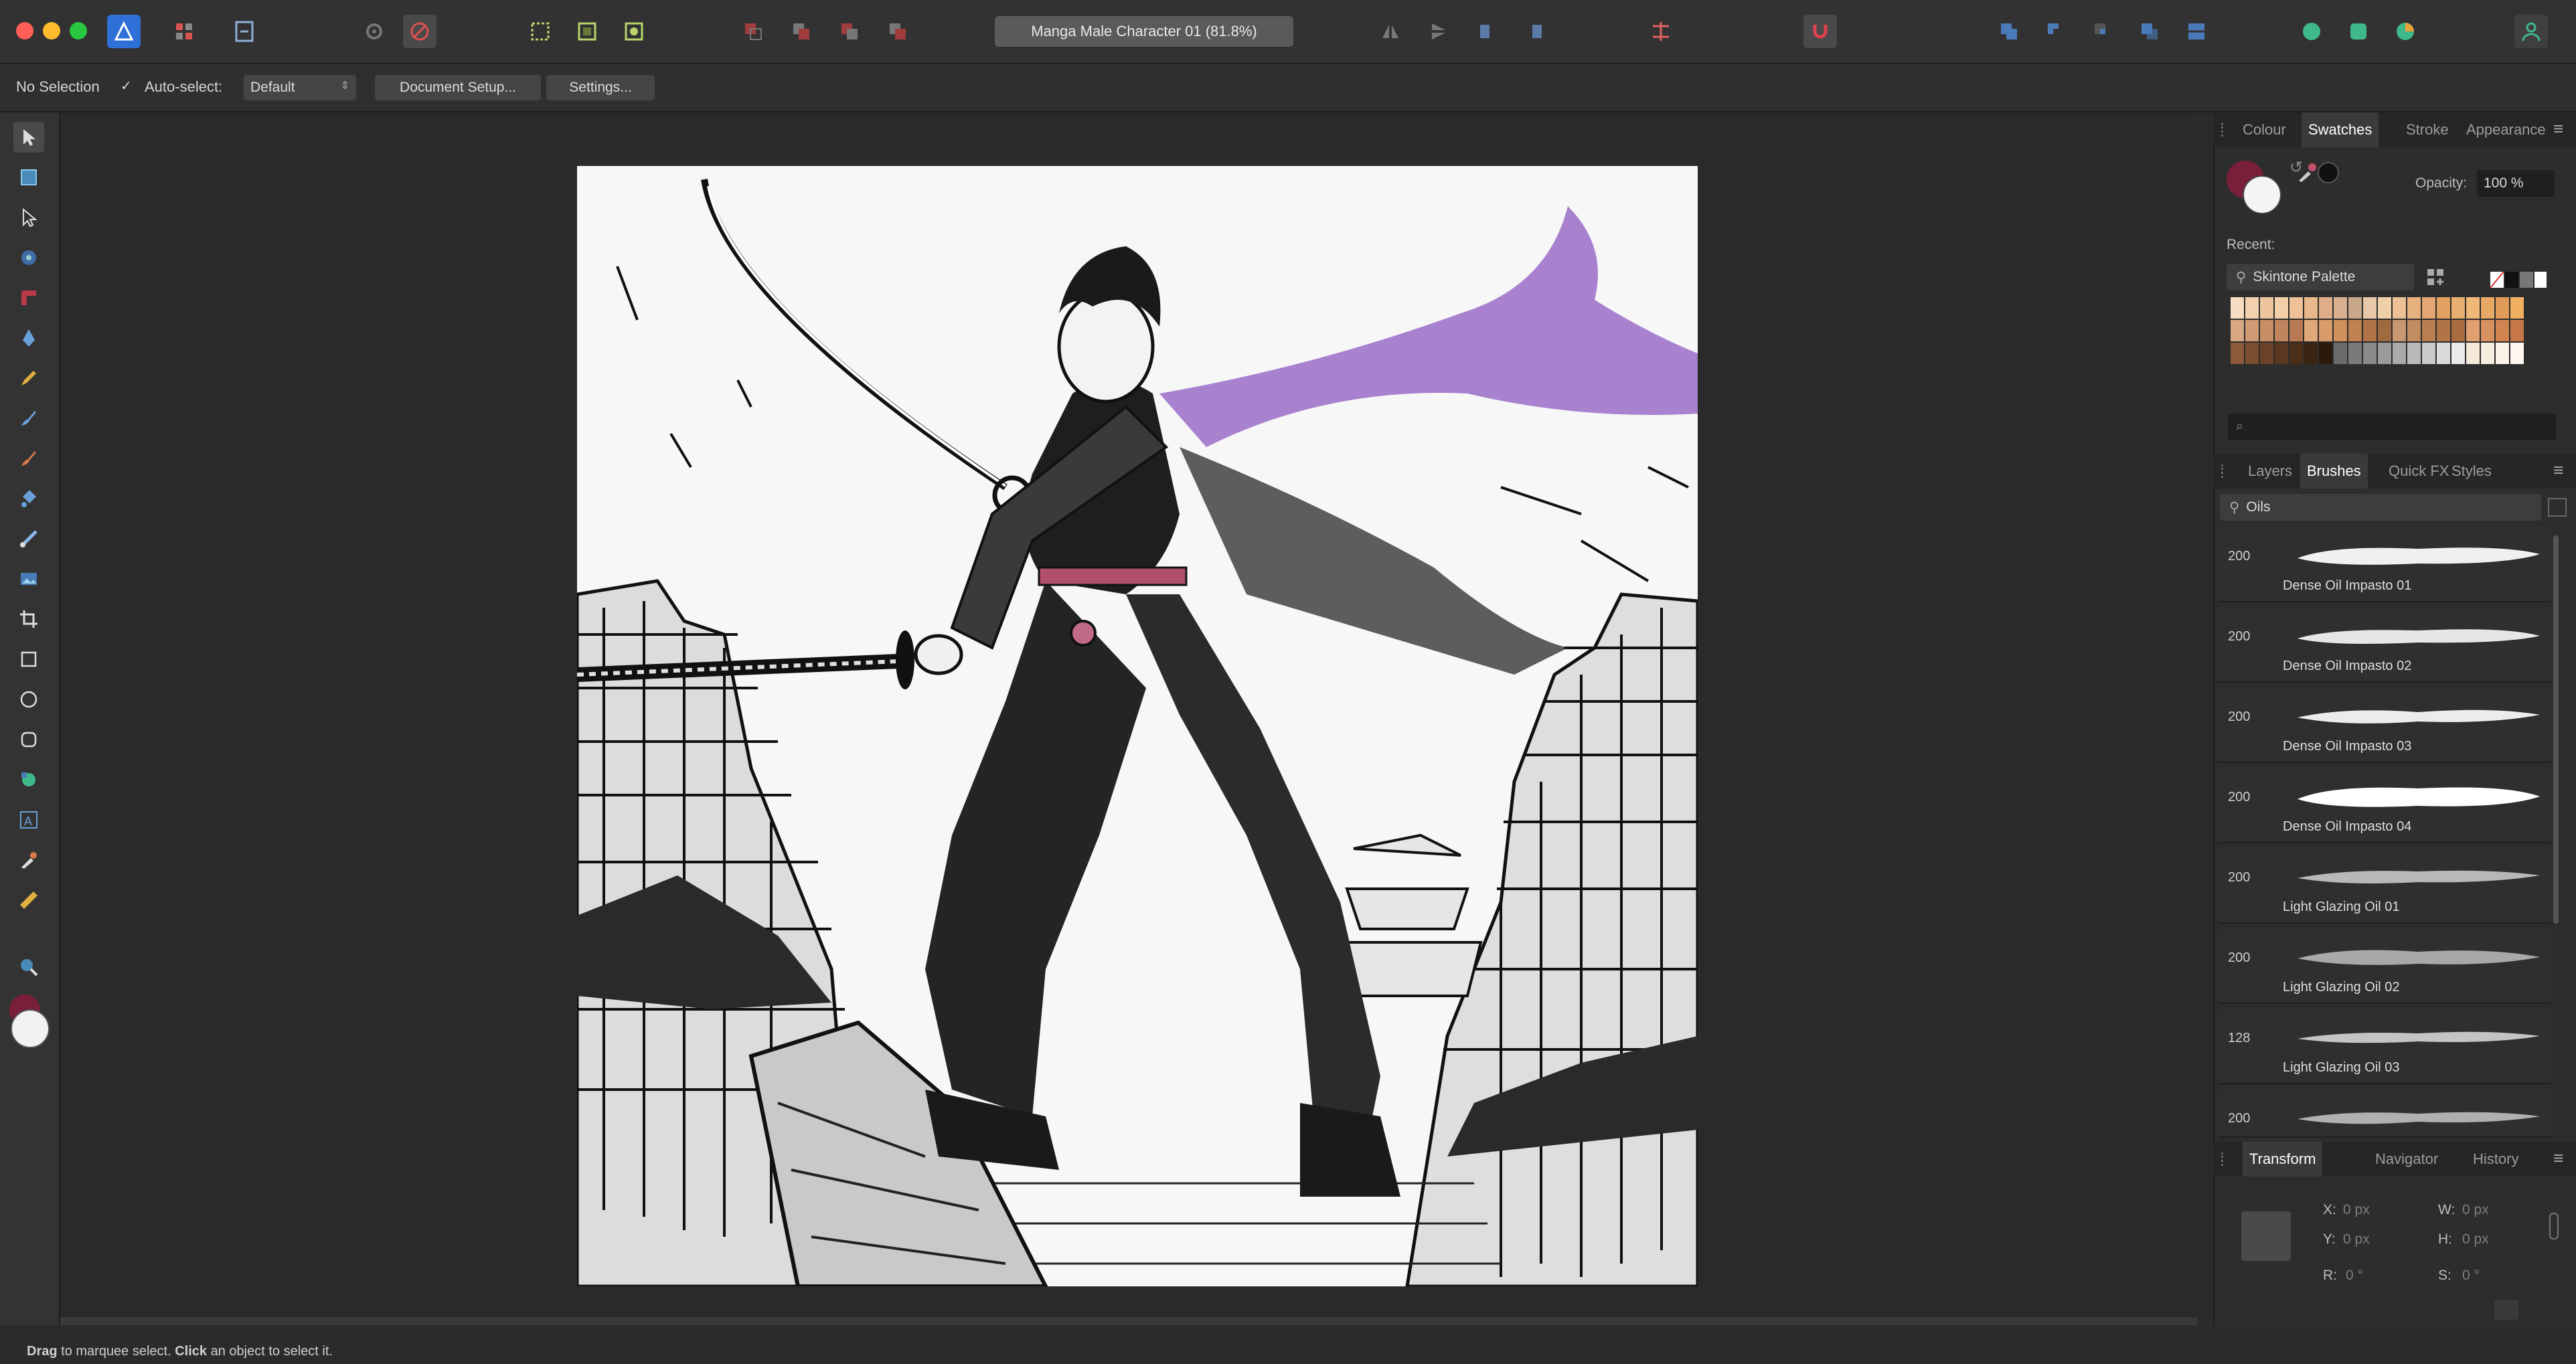  I want to click on fill-colour-swatch, so click(31, 1028).